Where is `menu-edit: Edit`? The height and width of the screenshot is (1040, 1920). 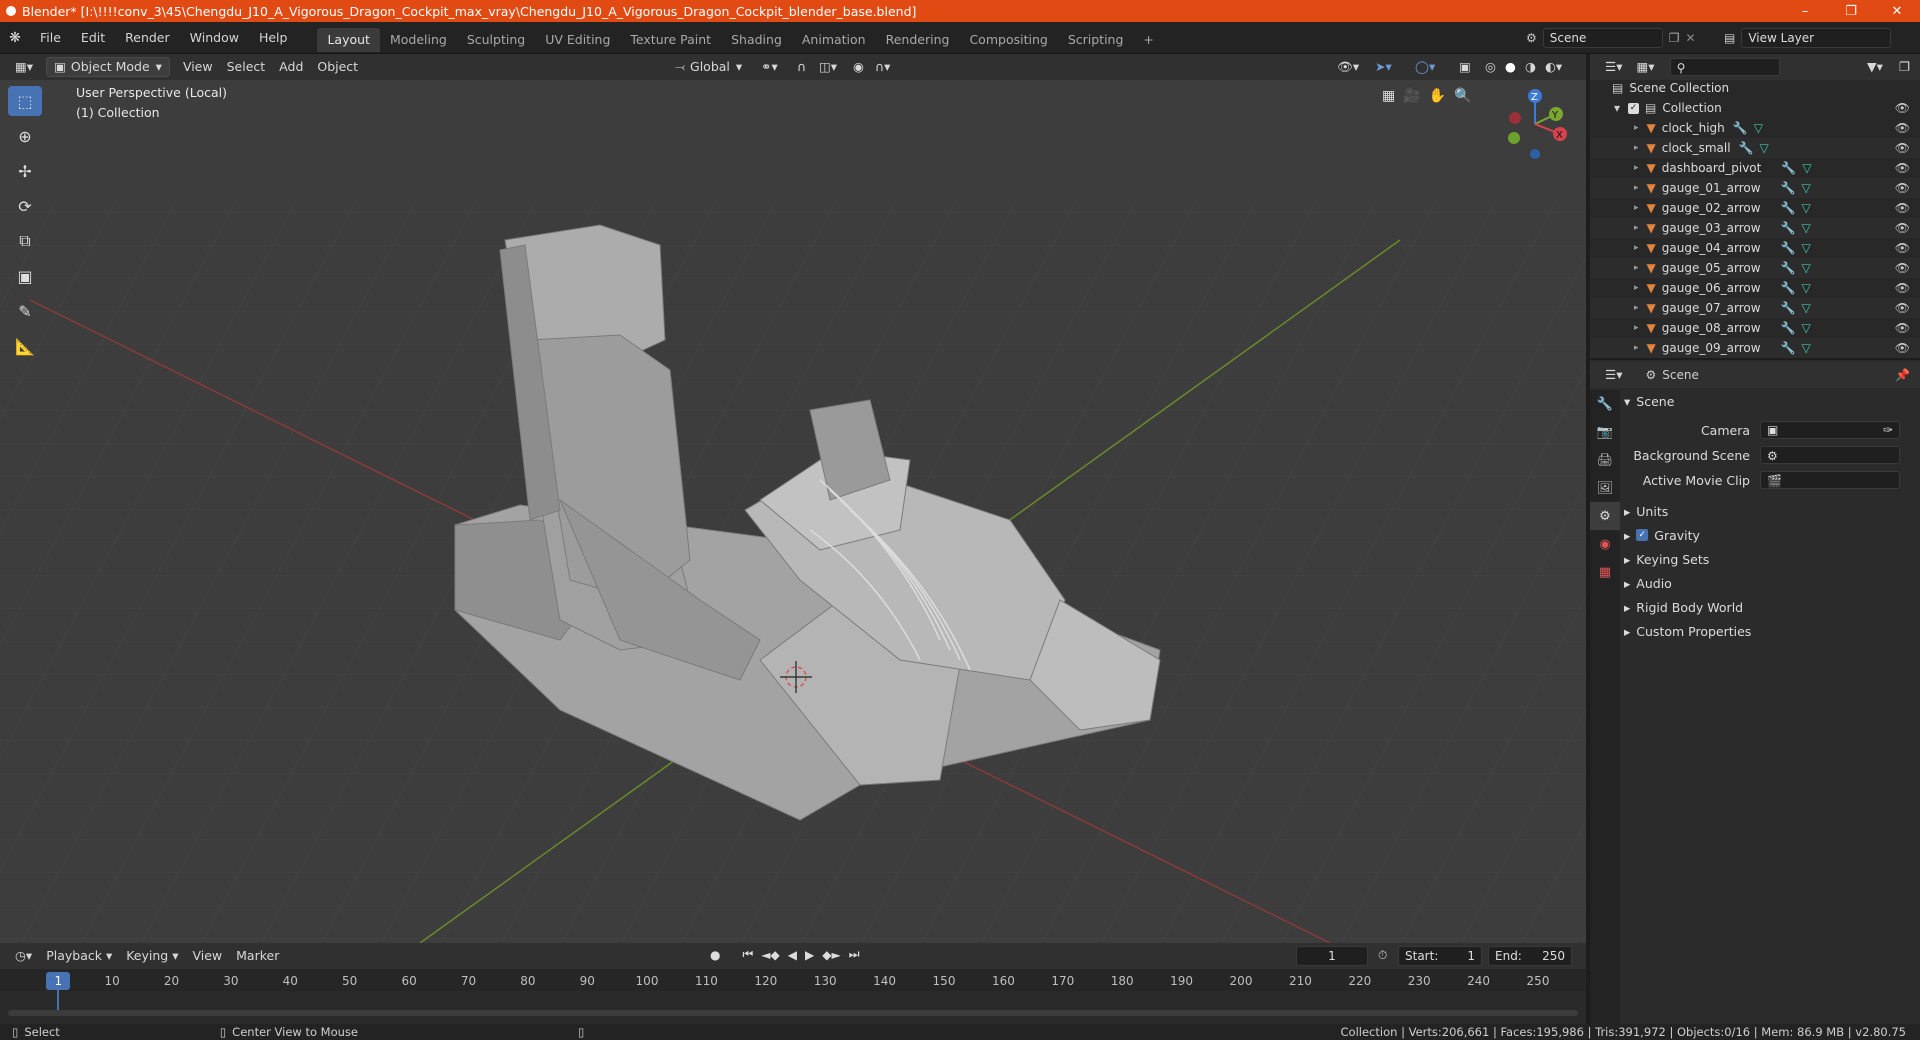
menu-edit: Edit is located at coordinates (93, 38).